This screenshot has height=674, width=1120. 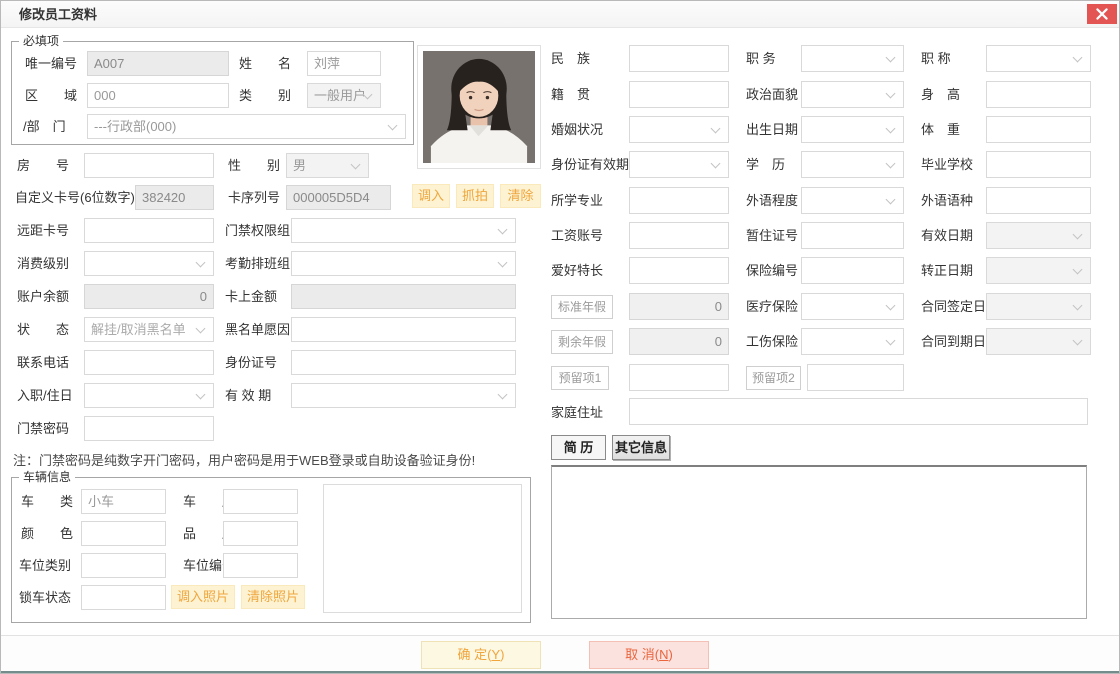 What do you see at coordinates (403, 395) in the screenshot?
I see `valid-period-select` at bounding box center [403, 395].